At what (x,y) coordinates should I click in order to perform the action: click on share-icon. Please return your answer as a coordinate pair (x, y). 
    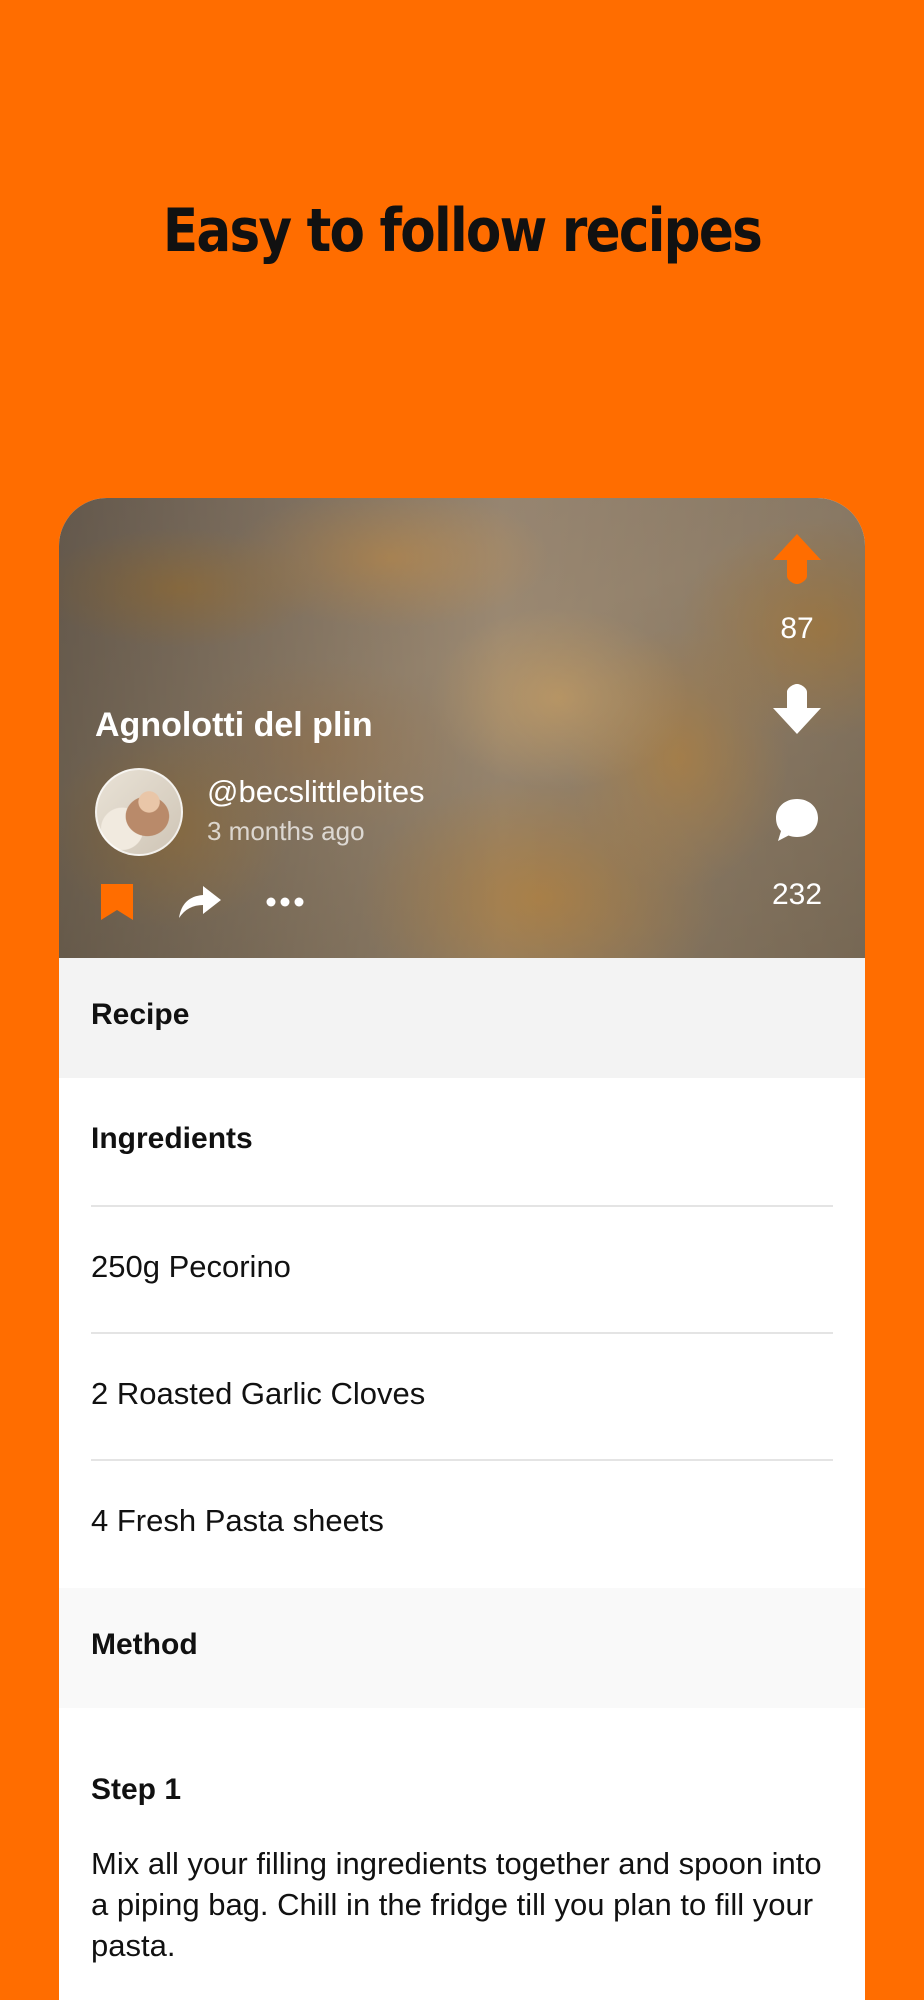
    Looking at the image, I should click on (200, 902).